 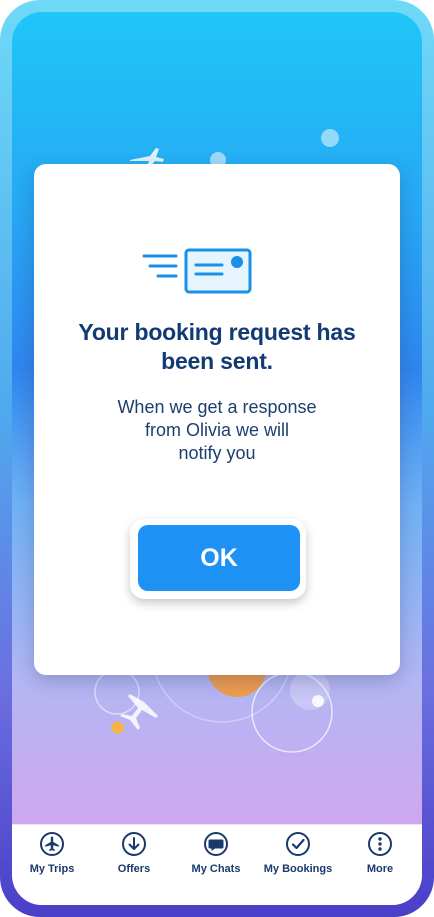 I want to click on dialog-message-line: from Olivia we will, so click(x=217, y=430).